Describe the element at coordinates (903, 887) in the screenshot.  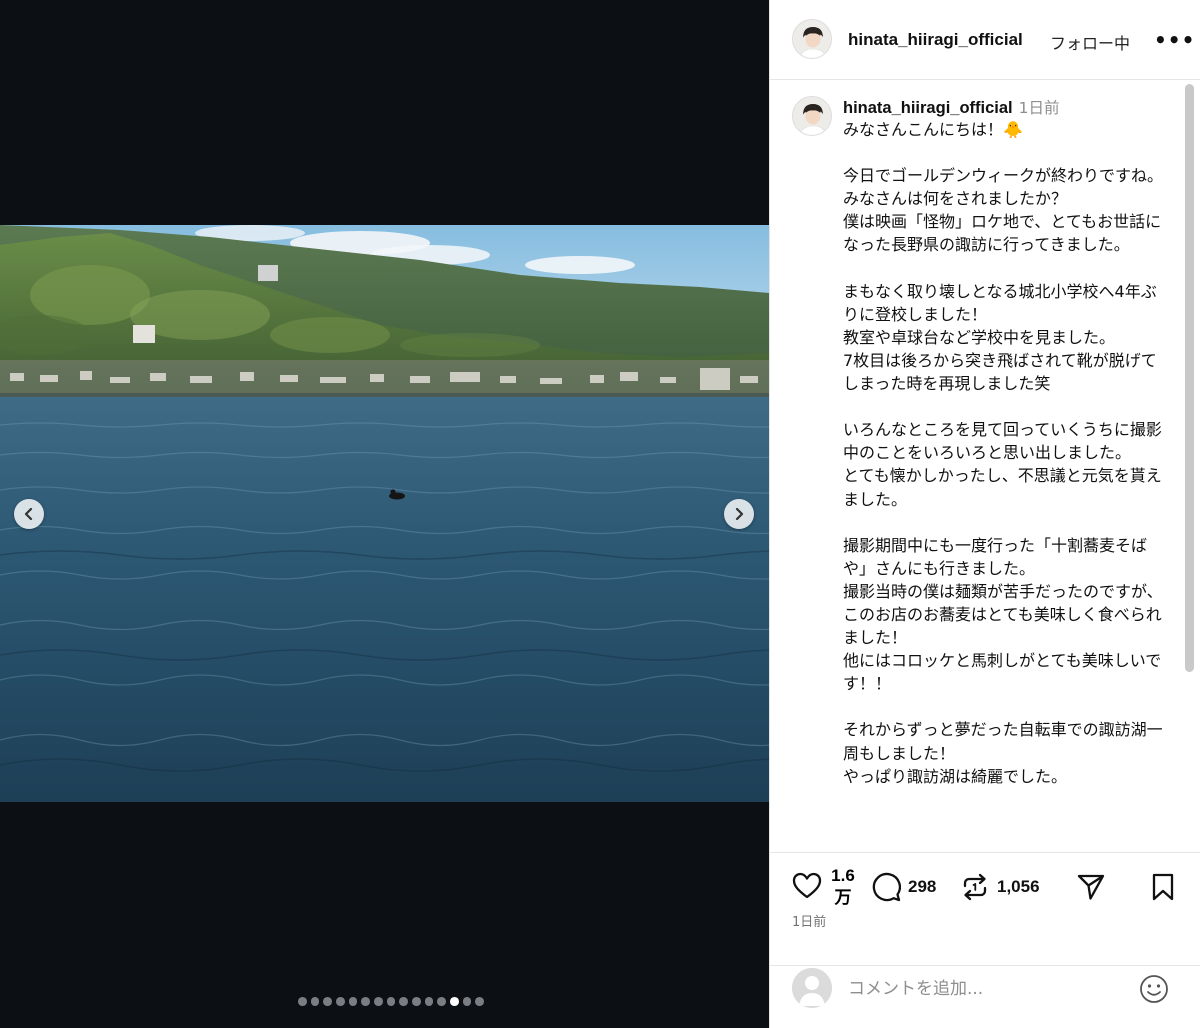
I see `comment-button: 298` at that location.